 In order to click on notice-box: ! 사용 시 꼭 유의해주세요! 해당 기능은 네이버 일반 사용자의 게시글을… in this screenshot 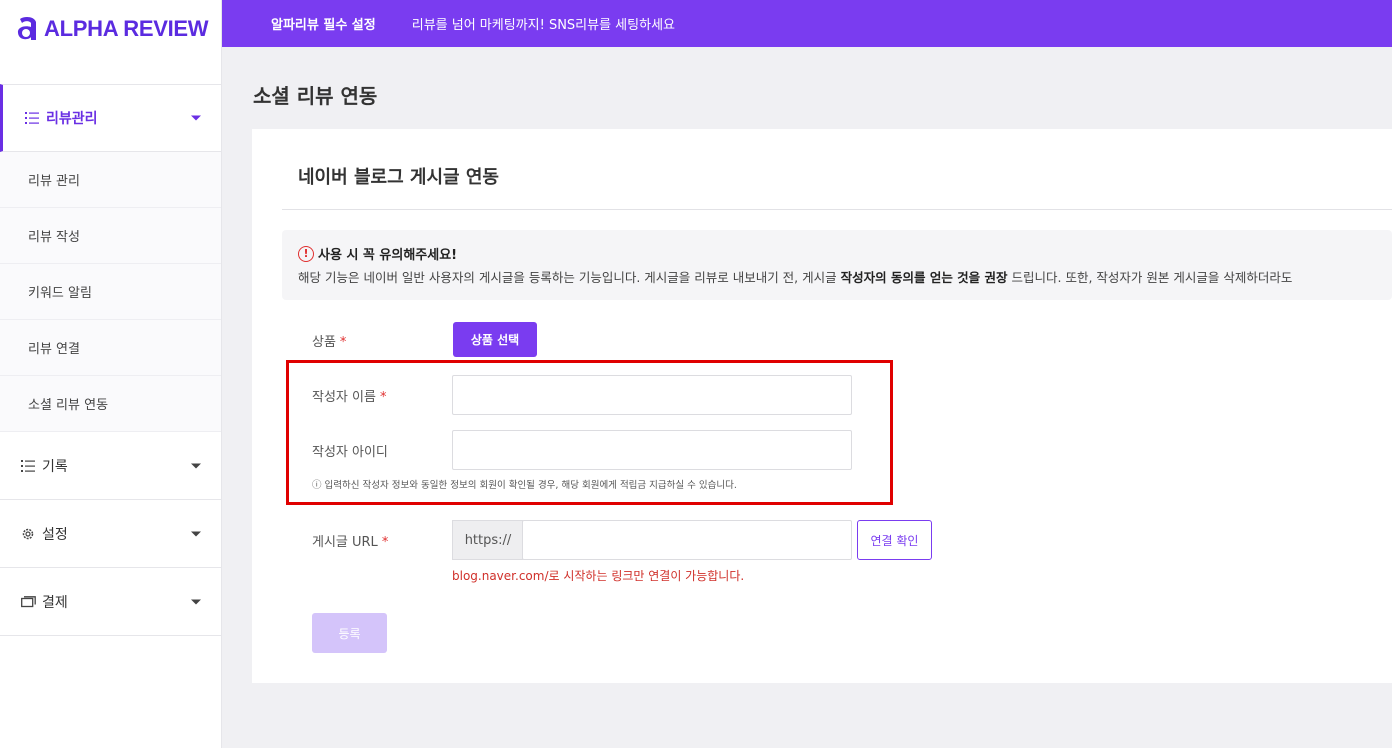, I will do `click(837, 265)`.